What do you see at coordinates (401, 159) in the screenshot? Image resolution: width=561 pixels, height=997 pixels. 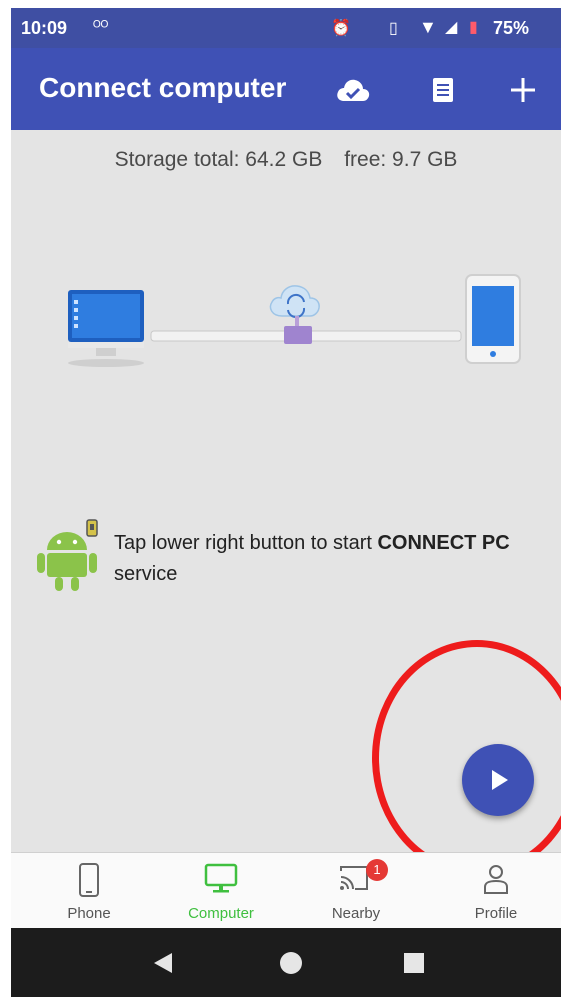 I see `storage-free: free: 9.7 GB` at bounding box center [401, 159].